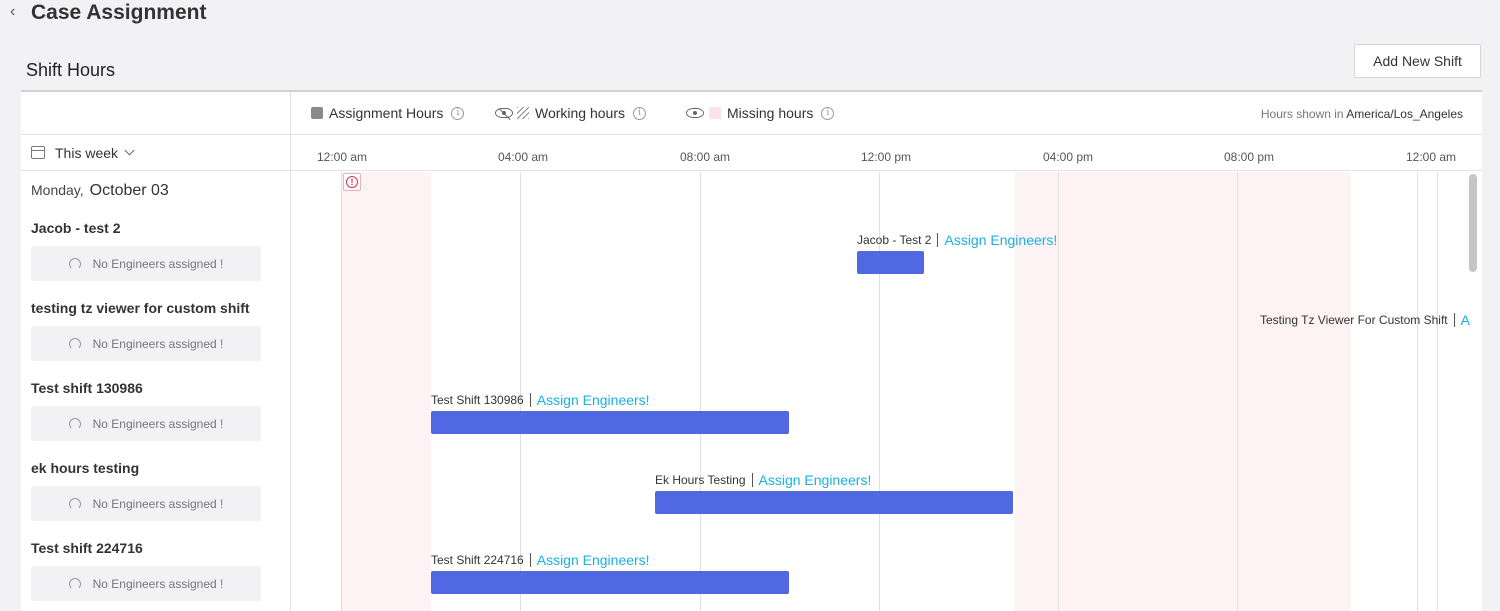  Describe the element at coordinates (71, 70) in the screenshot. I see `section-title: Shift Hours` at that location.